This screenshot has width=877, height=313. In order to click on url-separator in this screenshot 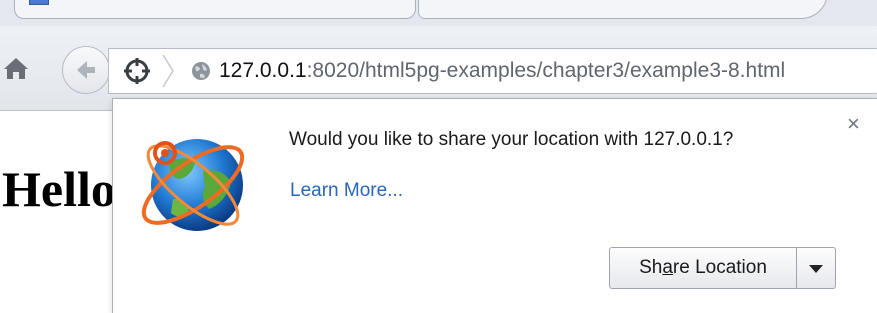, I will do `click(168, 71)`.